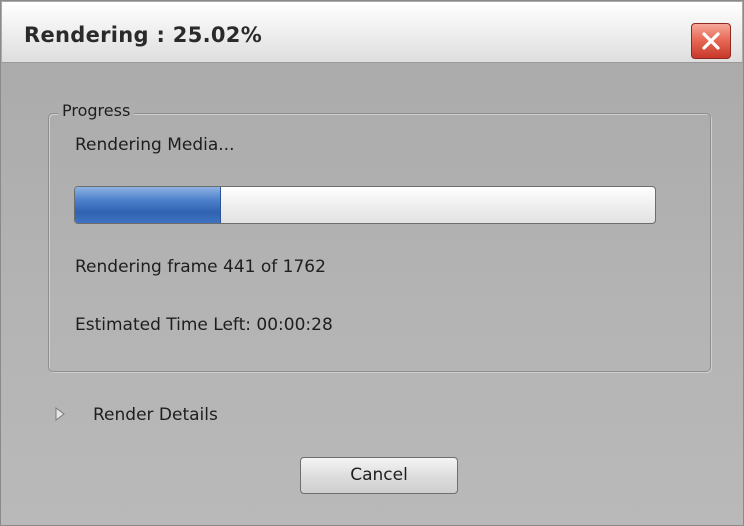 The height and width of the screenshot is (526, 744). What do you see at coordinates (155, 415) in the screenshot?
I see `render-details-toggle: Render Details` at bounding box center [155, 415].